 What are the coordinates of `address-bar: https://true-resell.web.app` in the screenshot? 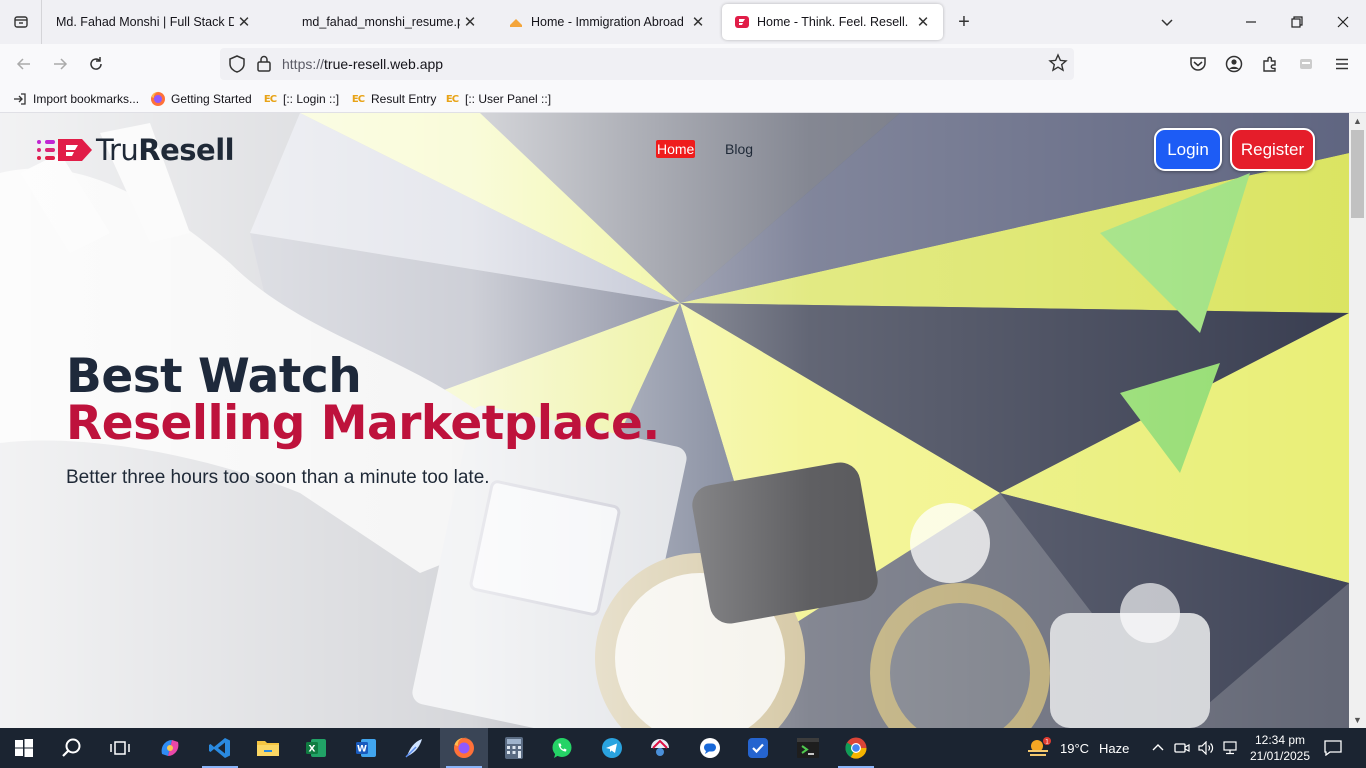 It's located at (647, 64).